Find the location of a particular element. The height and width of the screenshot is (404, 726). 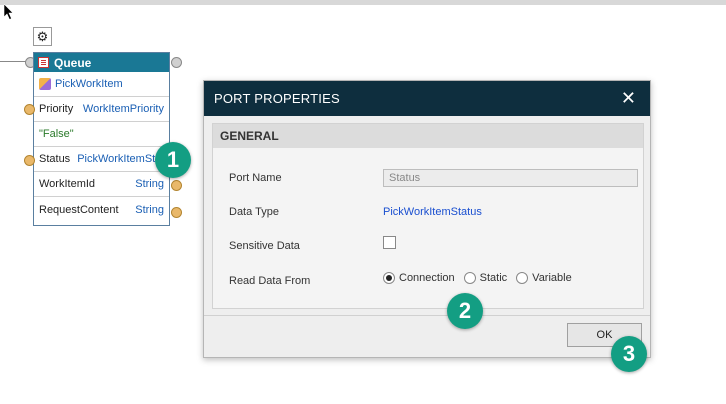

port-row-workitemid: WorkItemId String is located at coordinates (101, 184).